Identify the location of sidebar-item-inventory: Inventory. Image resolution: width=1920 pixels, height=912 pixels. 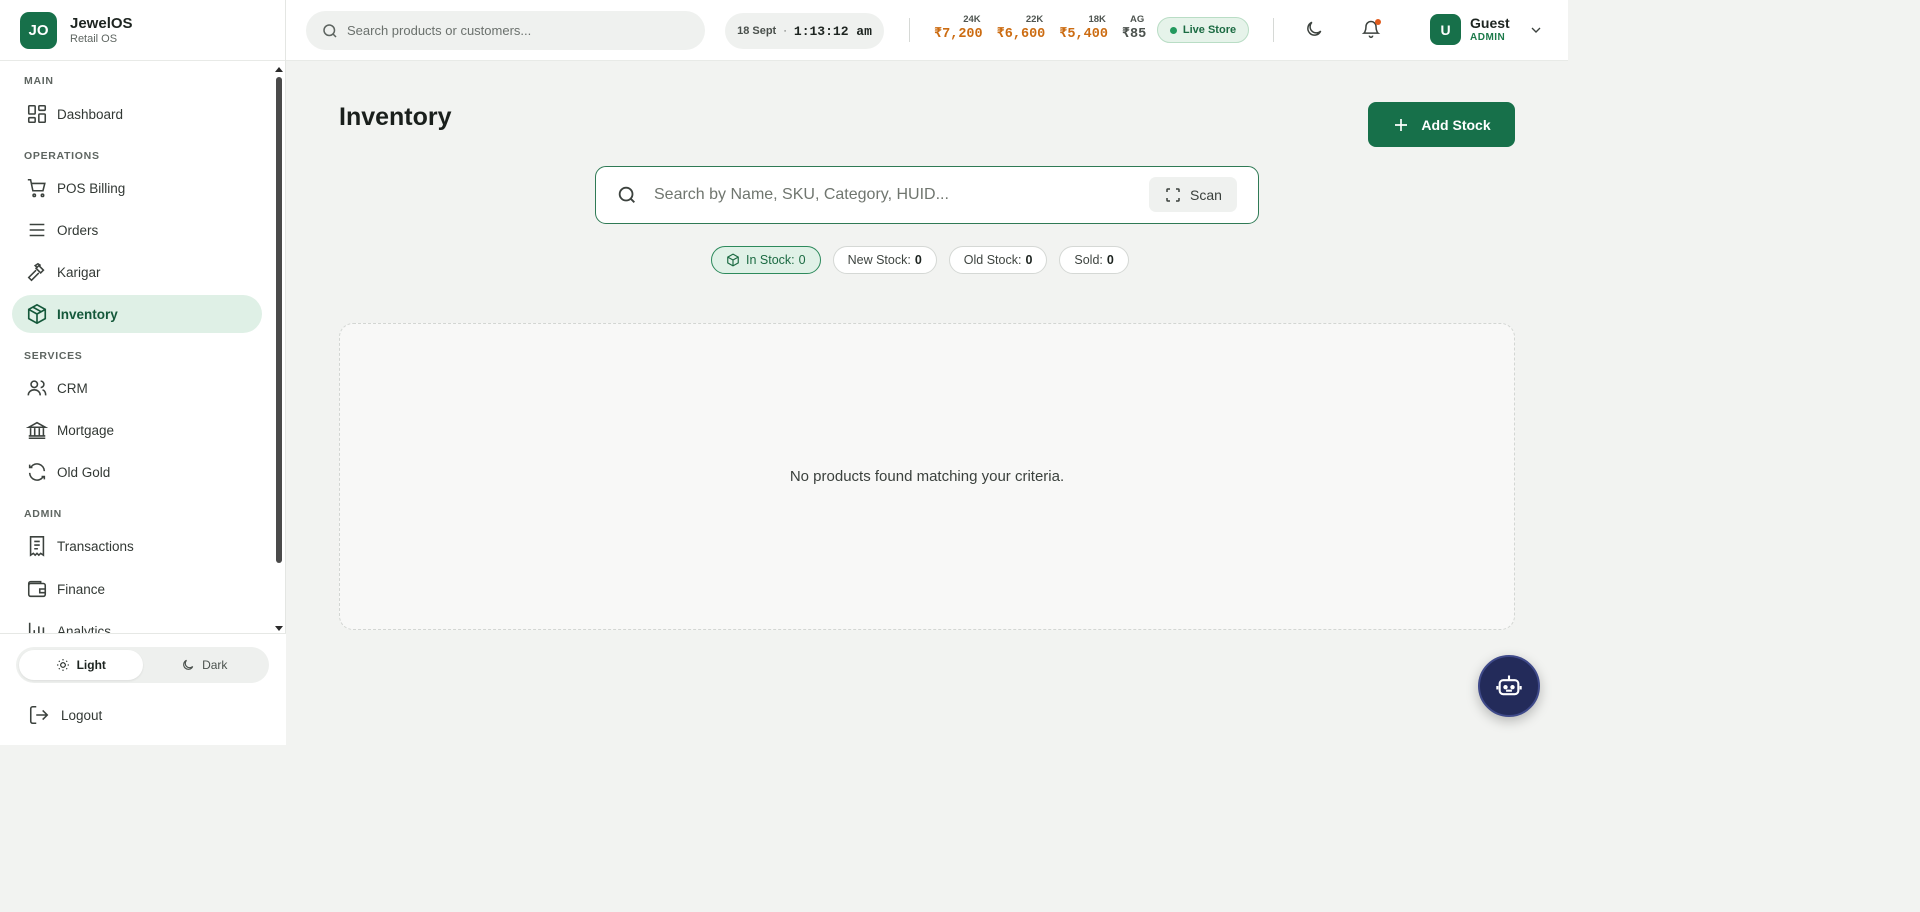
(137, 314).